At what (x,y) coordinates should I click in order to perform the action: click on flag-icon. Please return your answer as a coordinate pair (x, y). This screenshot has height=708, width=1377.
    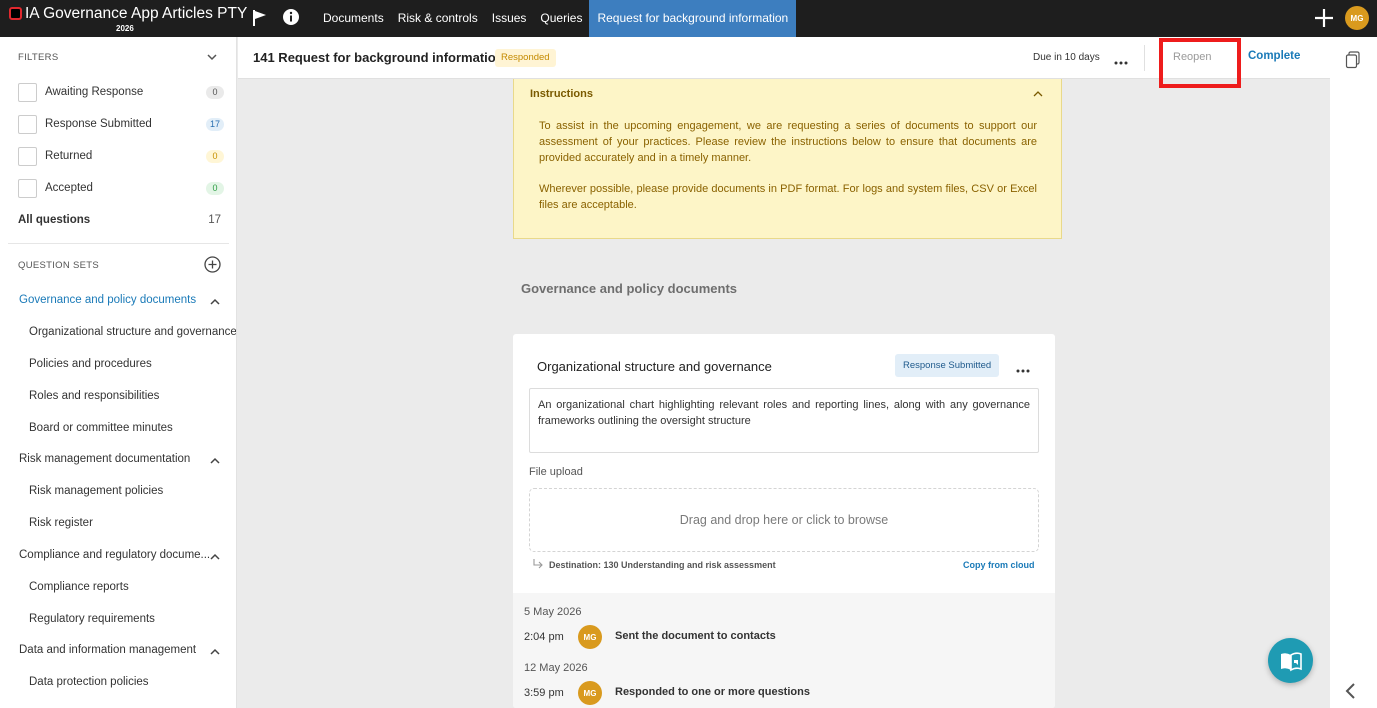
    Looking at the image, I should click on (261, 18).